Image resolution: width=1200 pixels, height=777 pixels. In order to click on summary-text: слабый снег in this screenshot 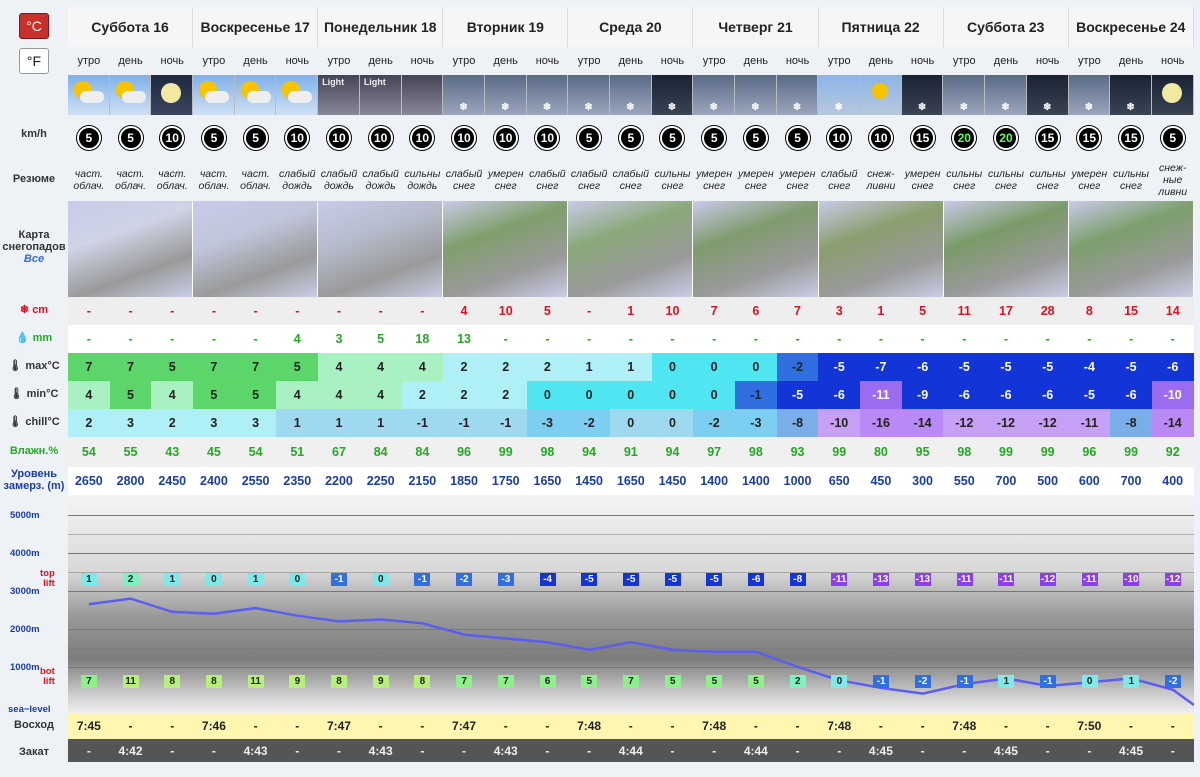, I will do `click(589, 180)`.